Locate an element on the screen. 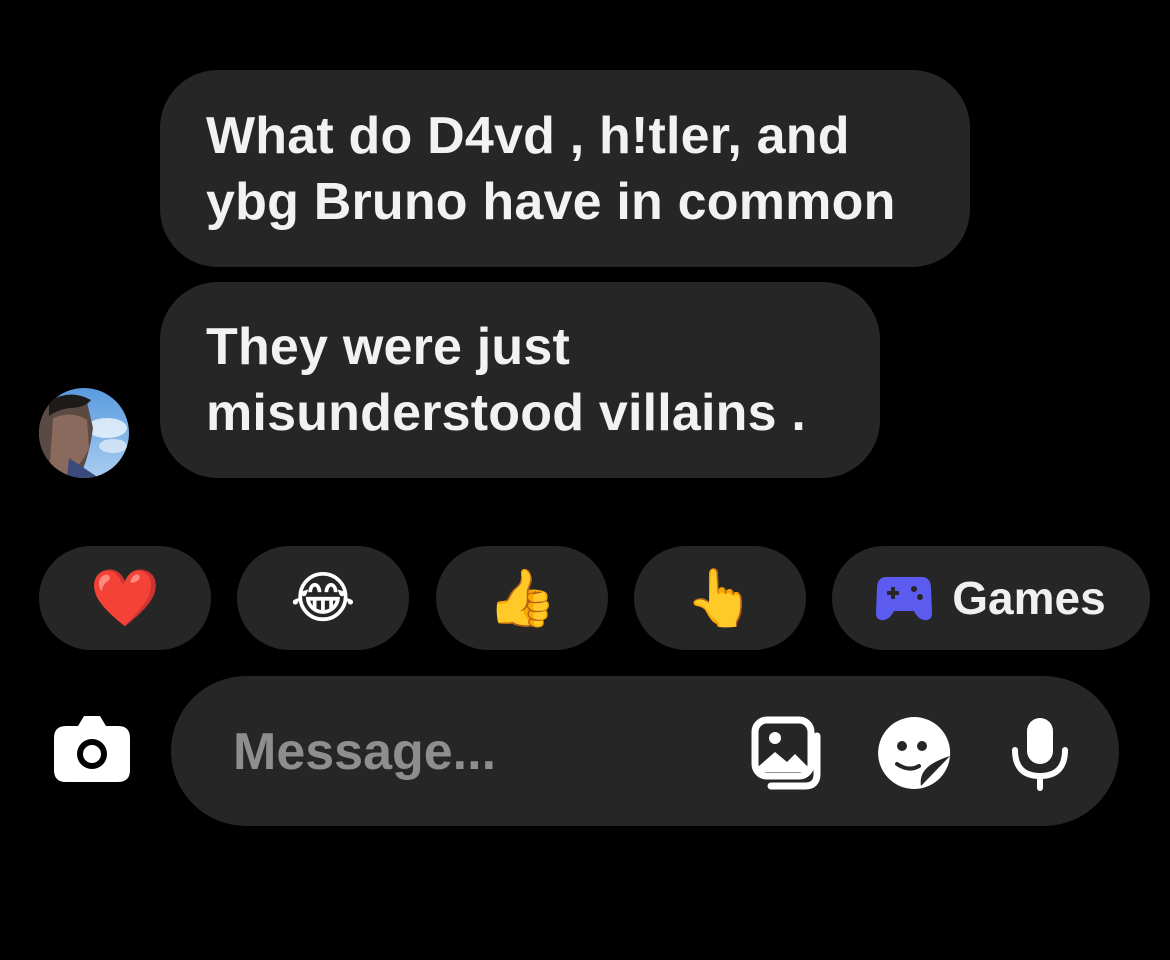 This screenshot has width=1170, height=960. quick-reaction-laugh-button: 😂 is located at coordinates (323, 598).